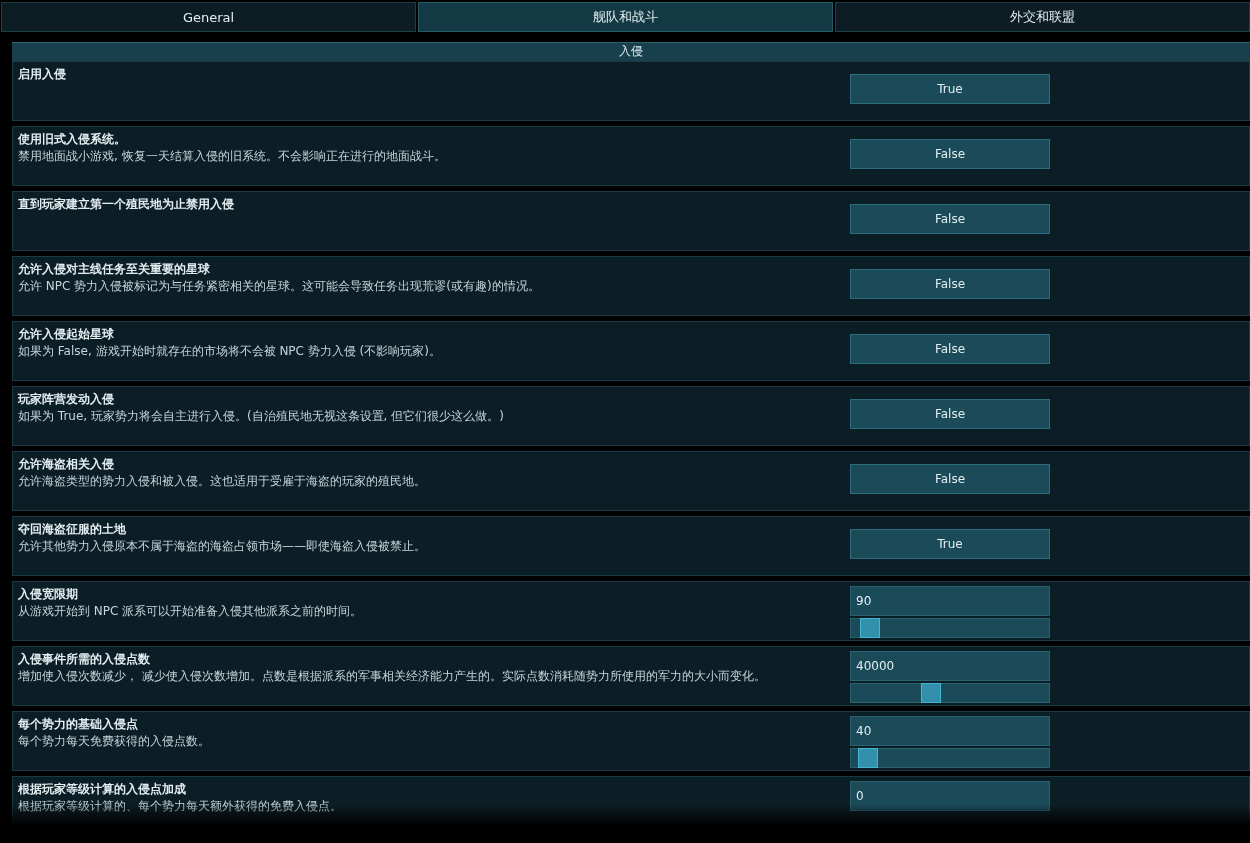 This screenshot has height=843, width=1250. What do you see at coordinates (208, 17) in the screenshot?
I see `tab: General` at bounding box center [208, 17].